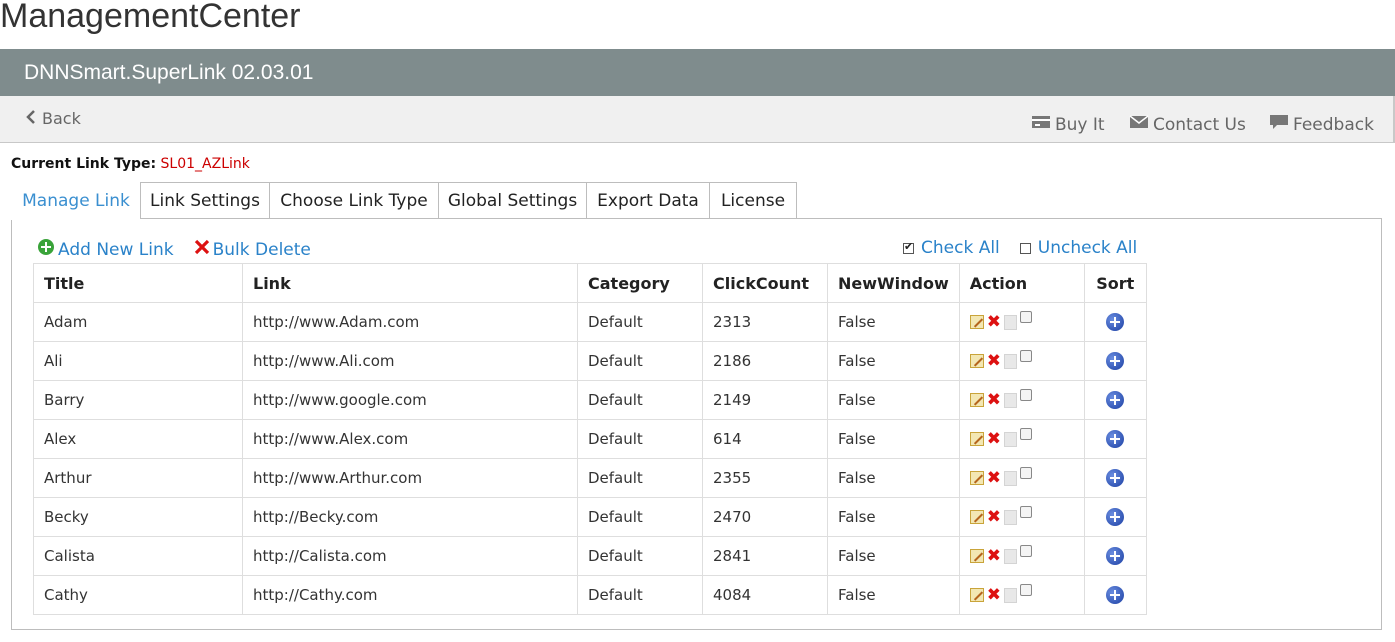  I want to click on uncheck-all-label: Uncheck All, so click(1087, 248).